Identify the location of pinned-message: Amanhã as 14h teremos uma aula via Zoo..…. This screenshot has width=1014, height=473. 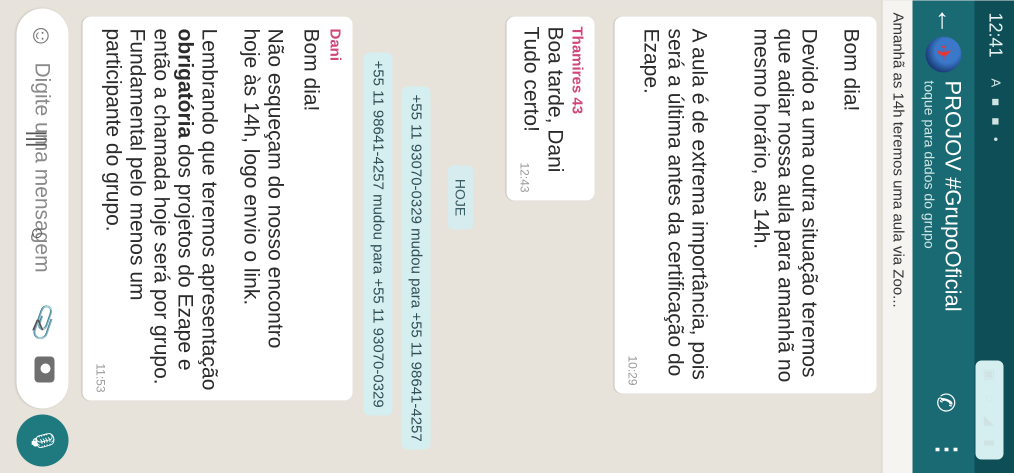
(896, 236).